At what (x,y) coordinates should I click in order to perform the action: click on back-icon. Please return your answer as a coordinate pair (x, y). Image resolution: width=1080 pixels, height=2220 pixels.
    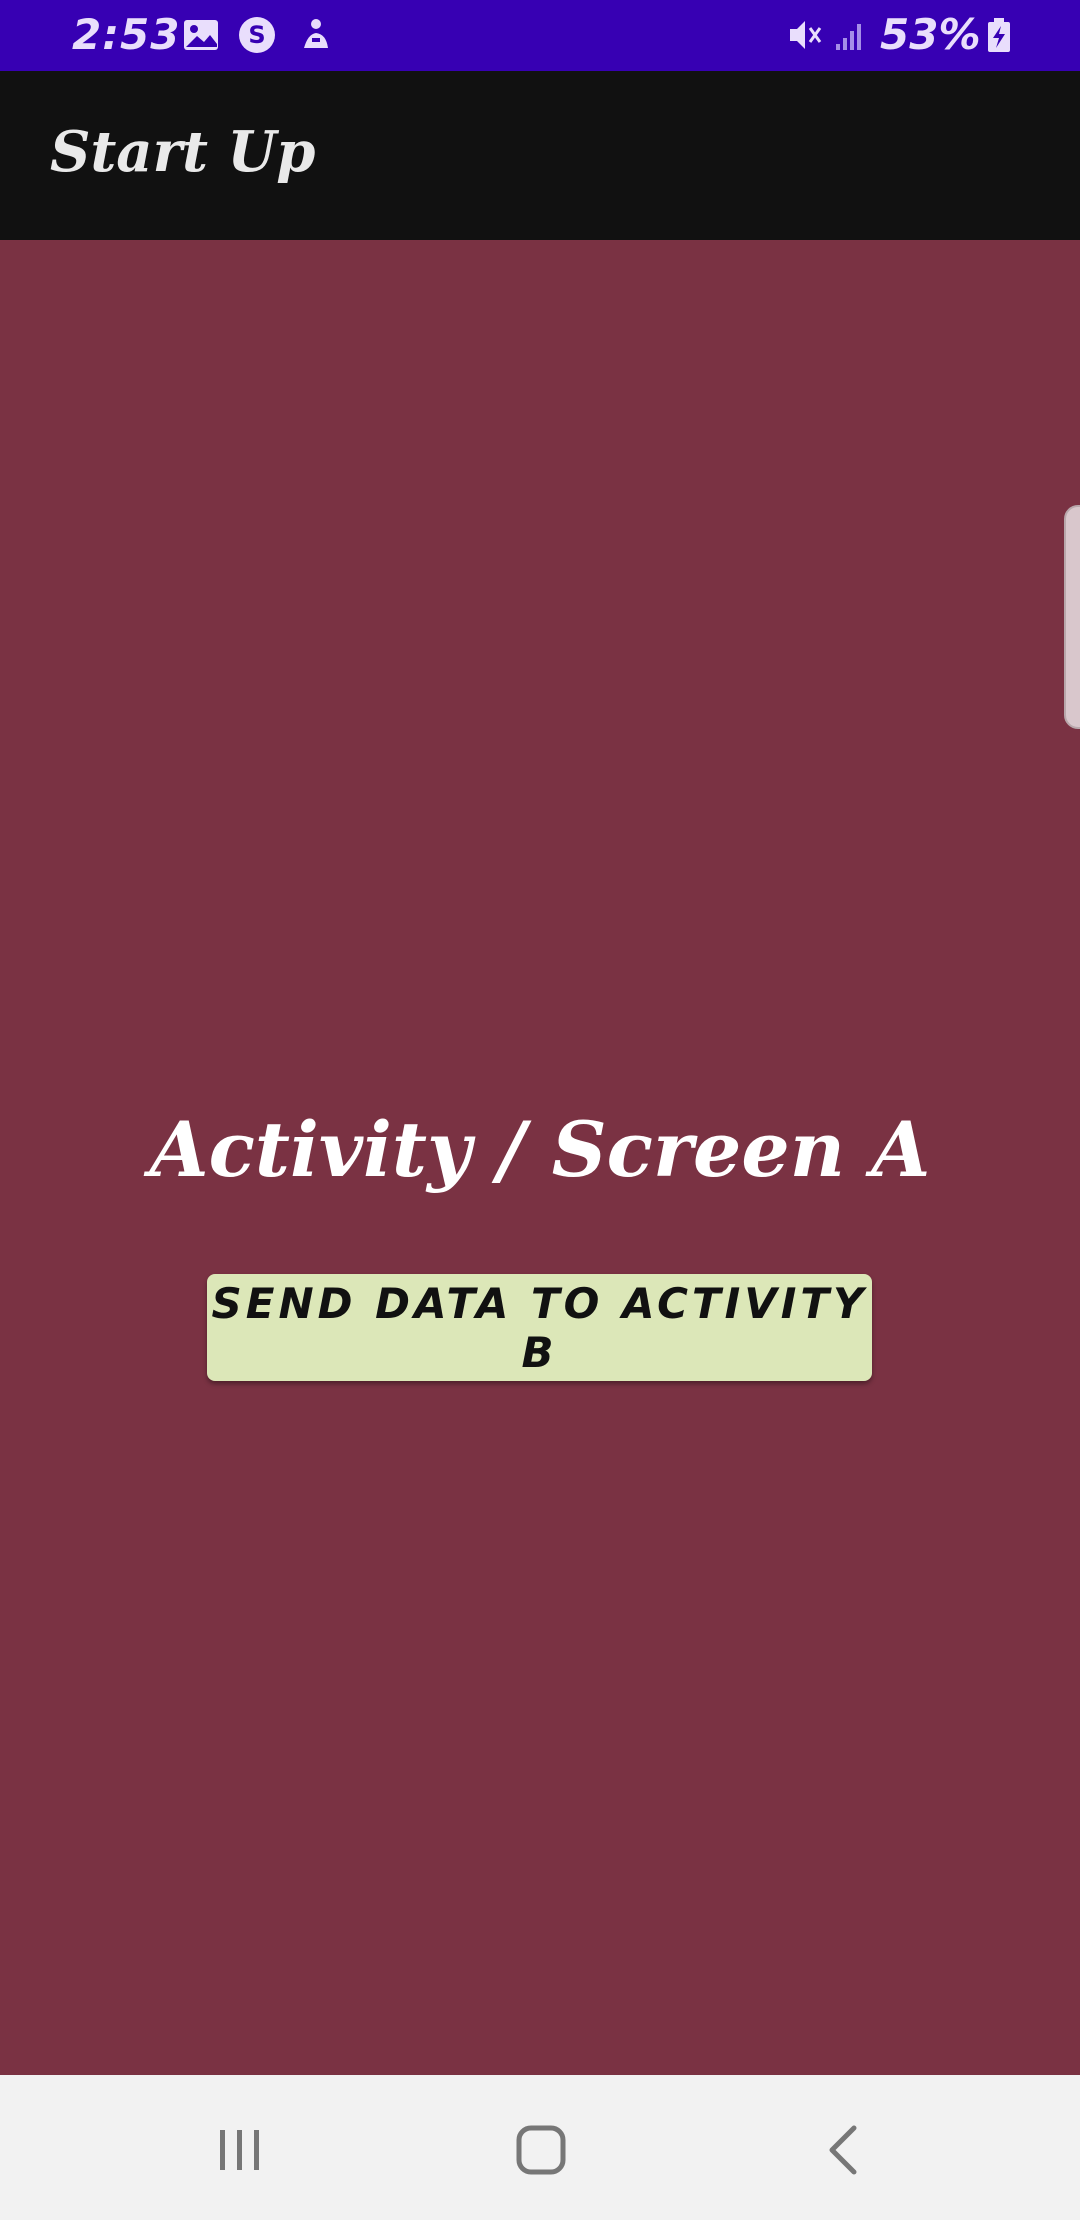
    Looking at the image, I should click on (843, 2150).